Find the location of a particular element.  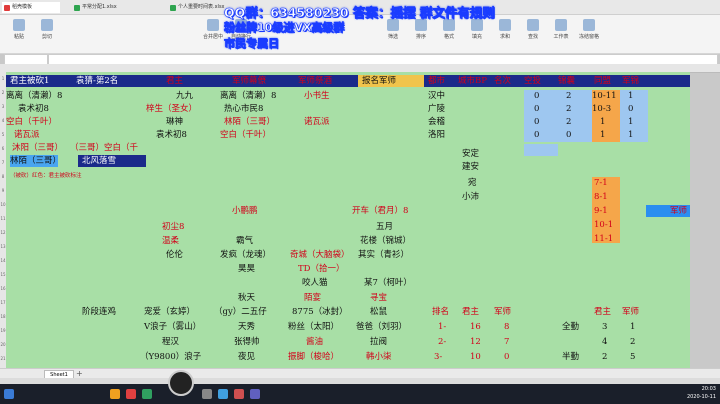

cell-d3: 林陌（三哥） is located at coordinates (250, 122).